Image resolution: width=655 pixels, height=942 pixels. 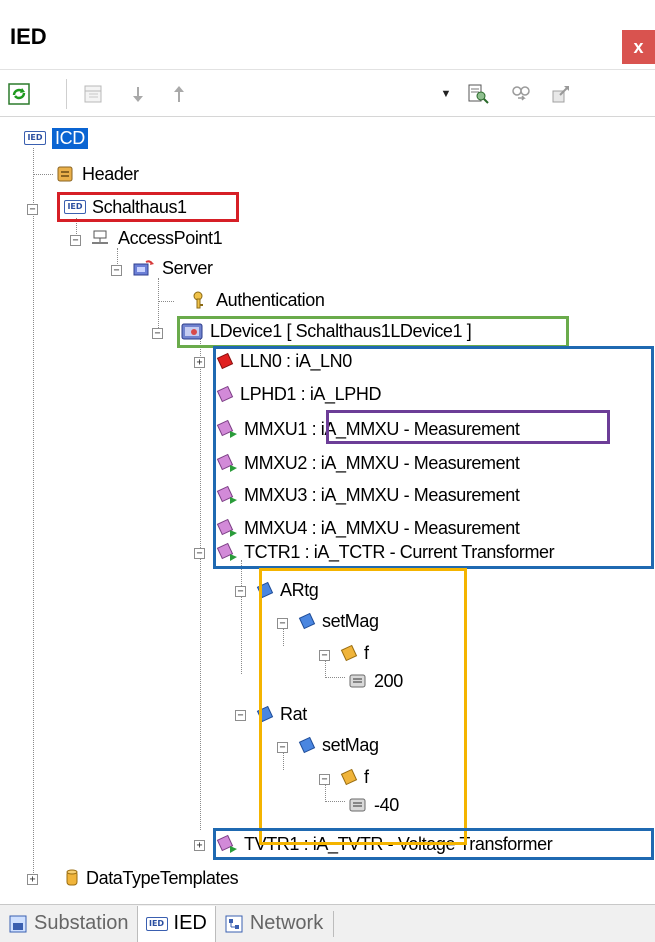 I want to click on tree-node-label: LLN0 : iA_LN0, so click(x=296, y=360).